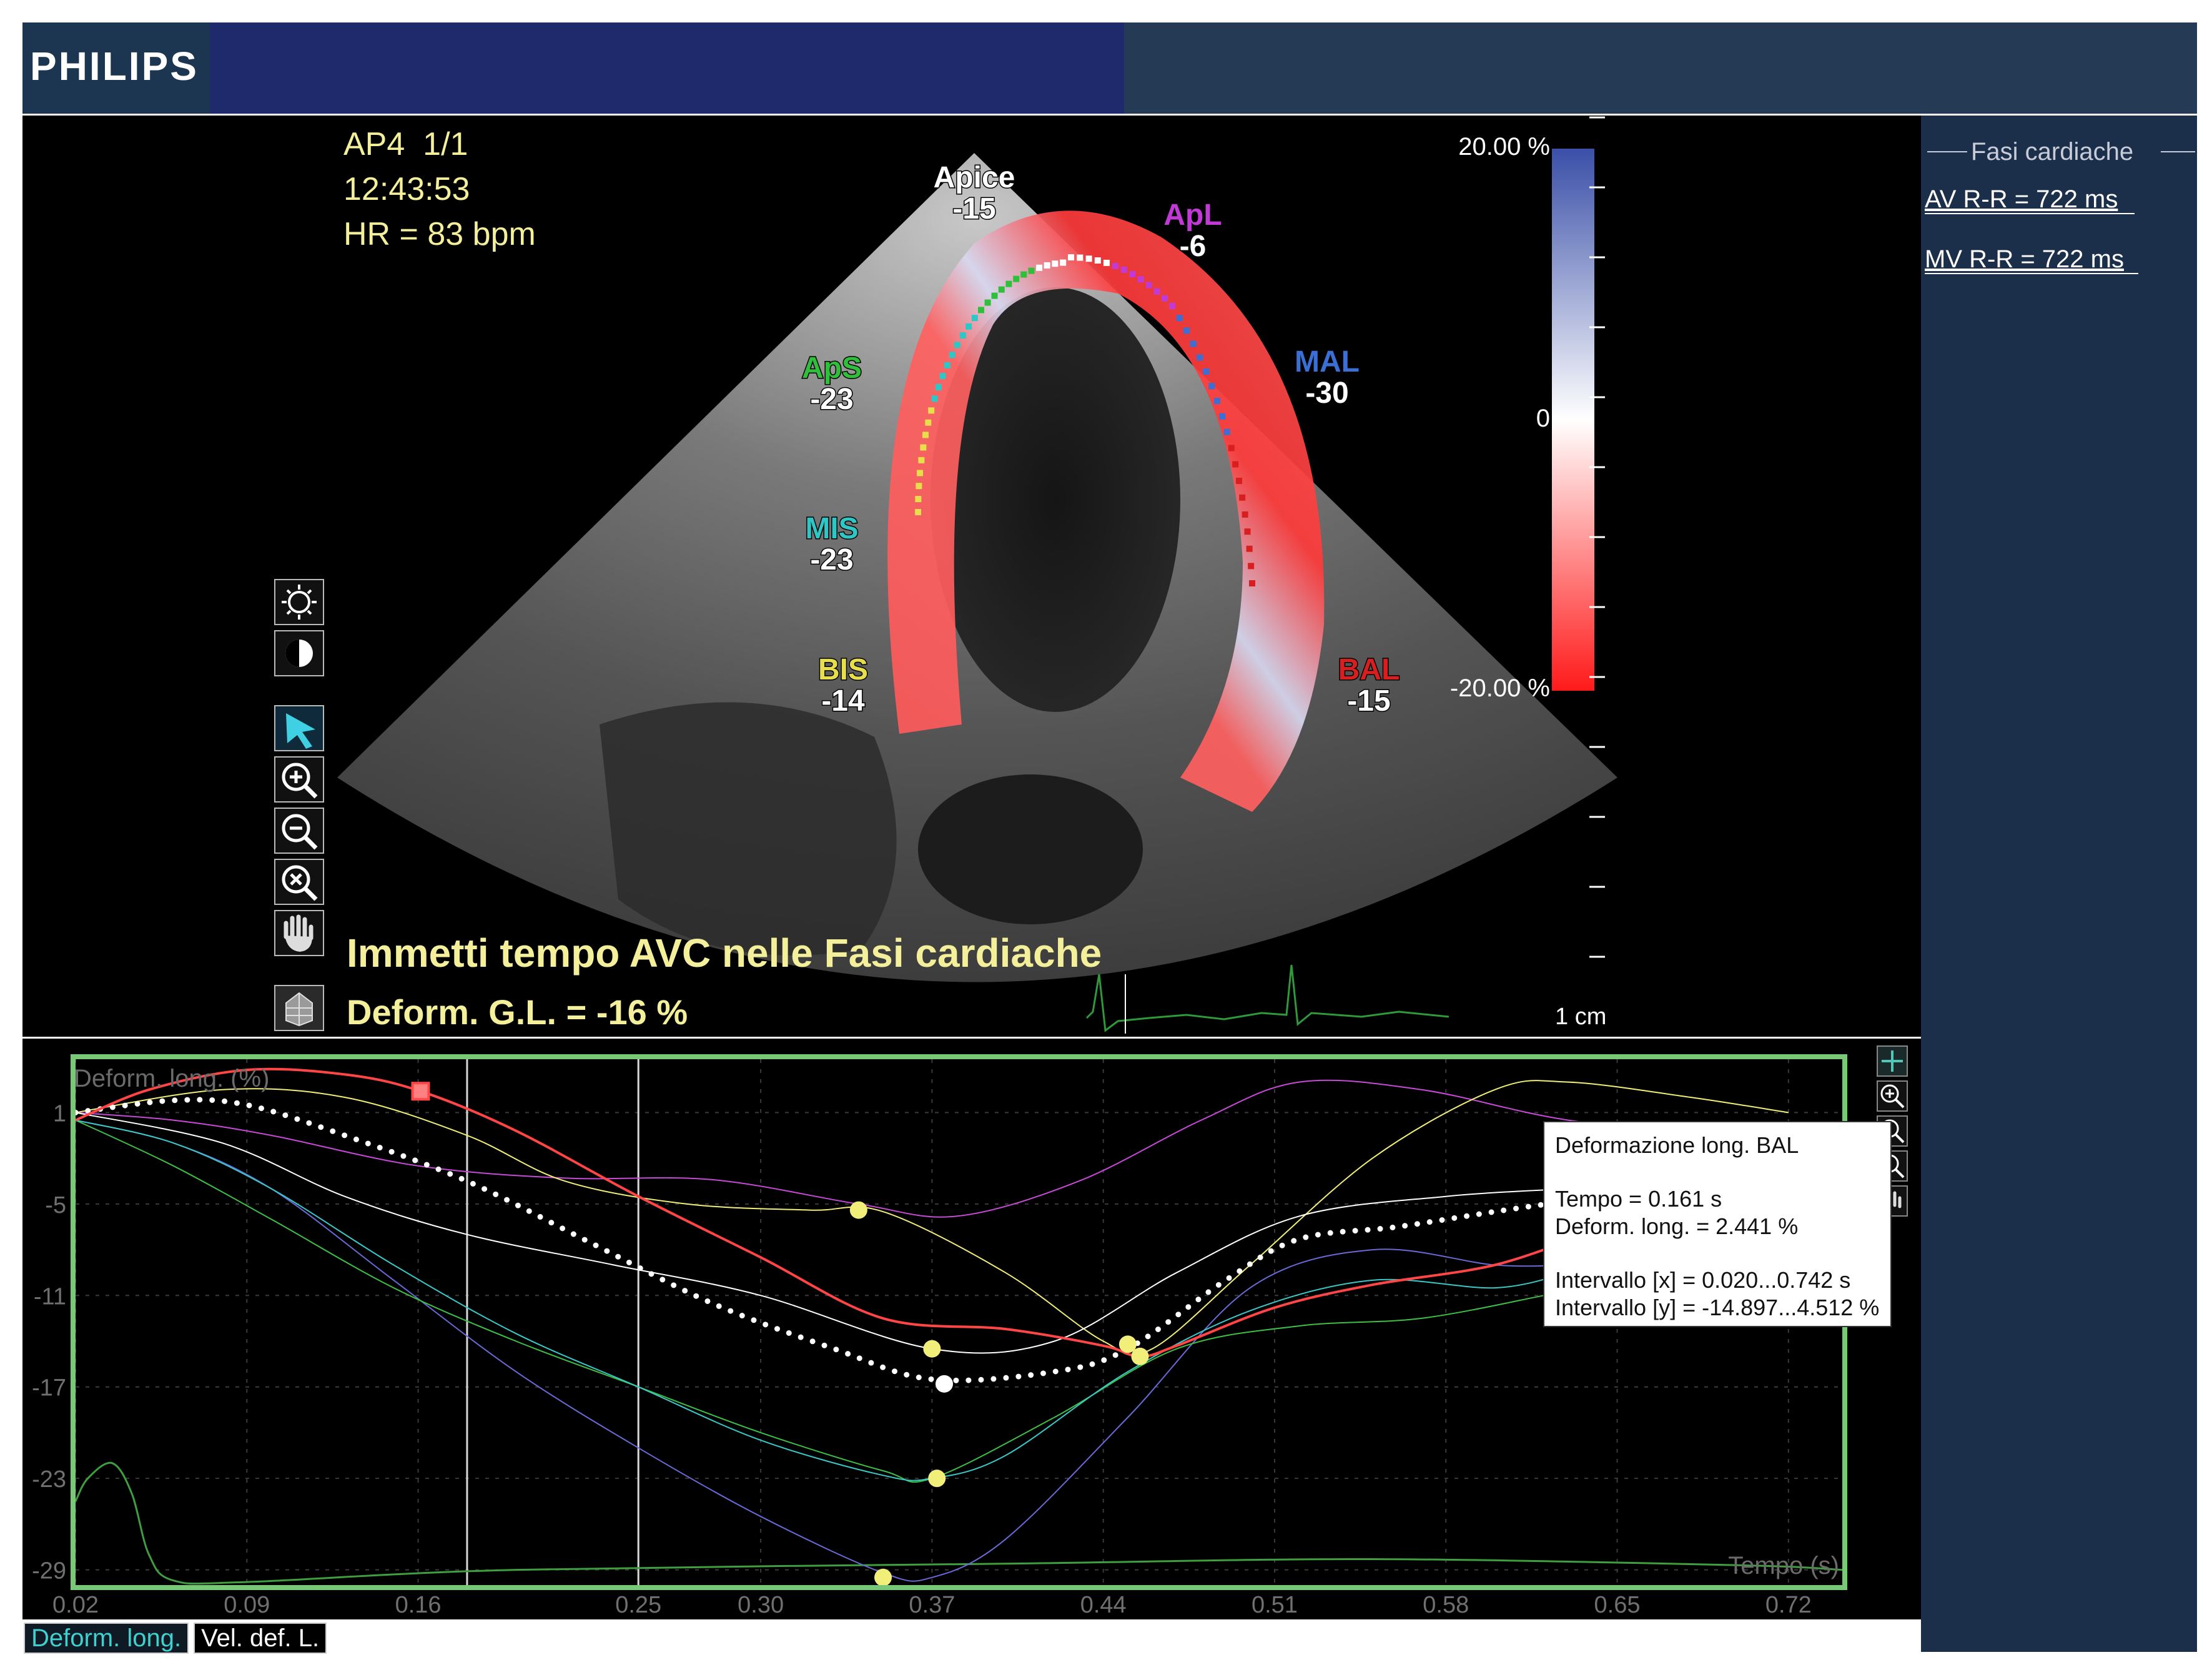 Image resolution: width=2212 pixels, height=1675 pixels. What do you see at coordinates (299, 1008) in the screenshot?
I see `bullseye-icon` at bounding box center [299, 1008].